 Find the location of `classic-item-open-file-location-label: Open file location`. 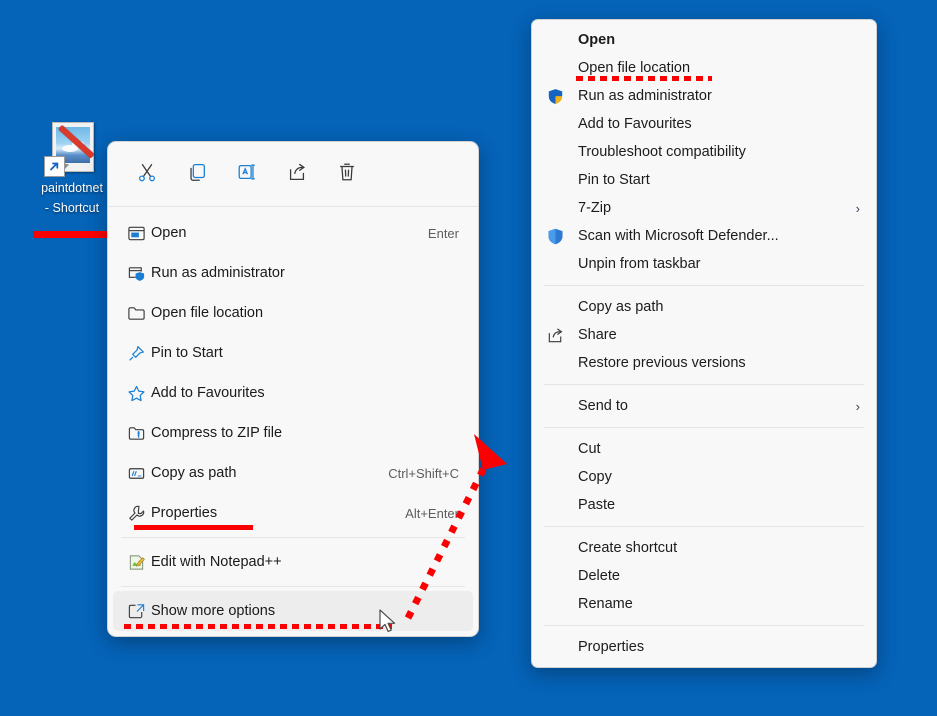

classic-item-open-file-location-label: Open file location is located at coordinates (634, 68).